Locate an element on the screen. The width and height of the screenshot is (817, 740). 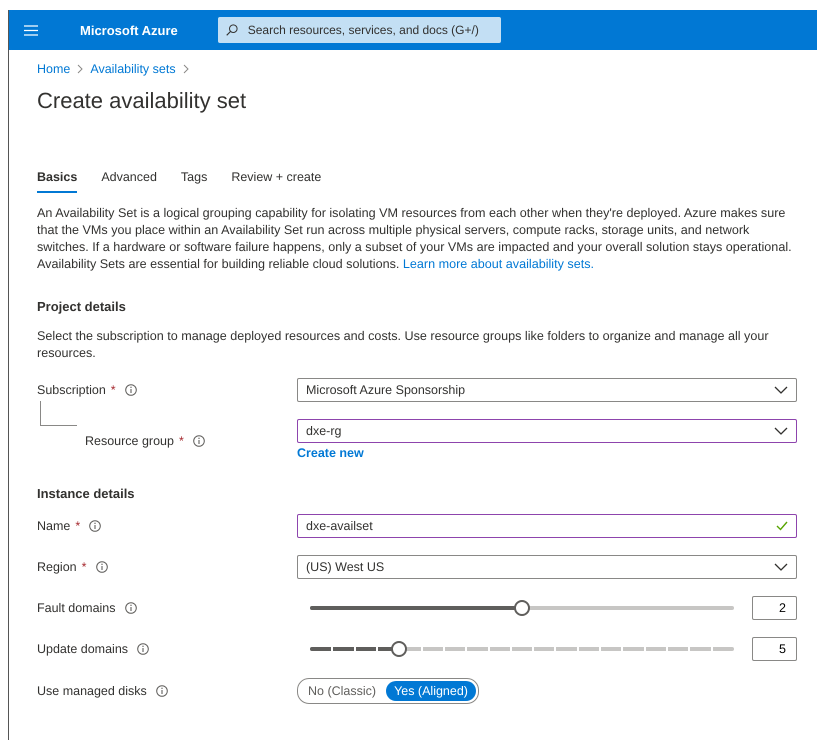
toggle-option: Yes (Aligned) is located at coordinates (431, 691).